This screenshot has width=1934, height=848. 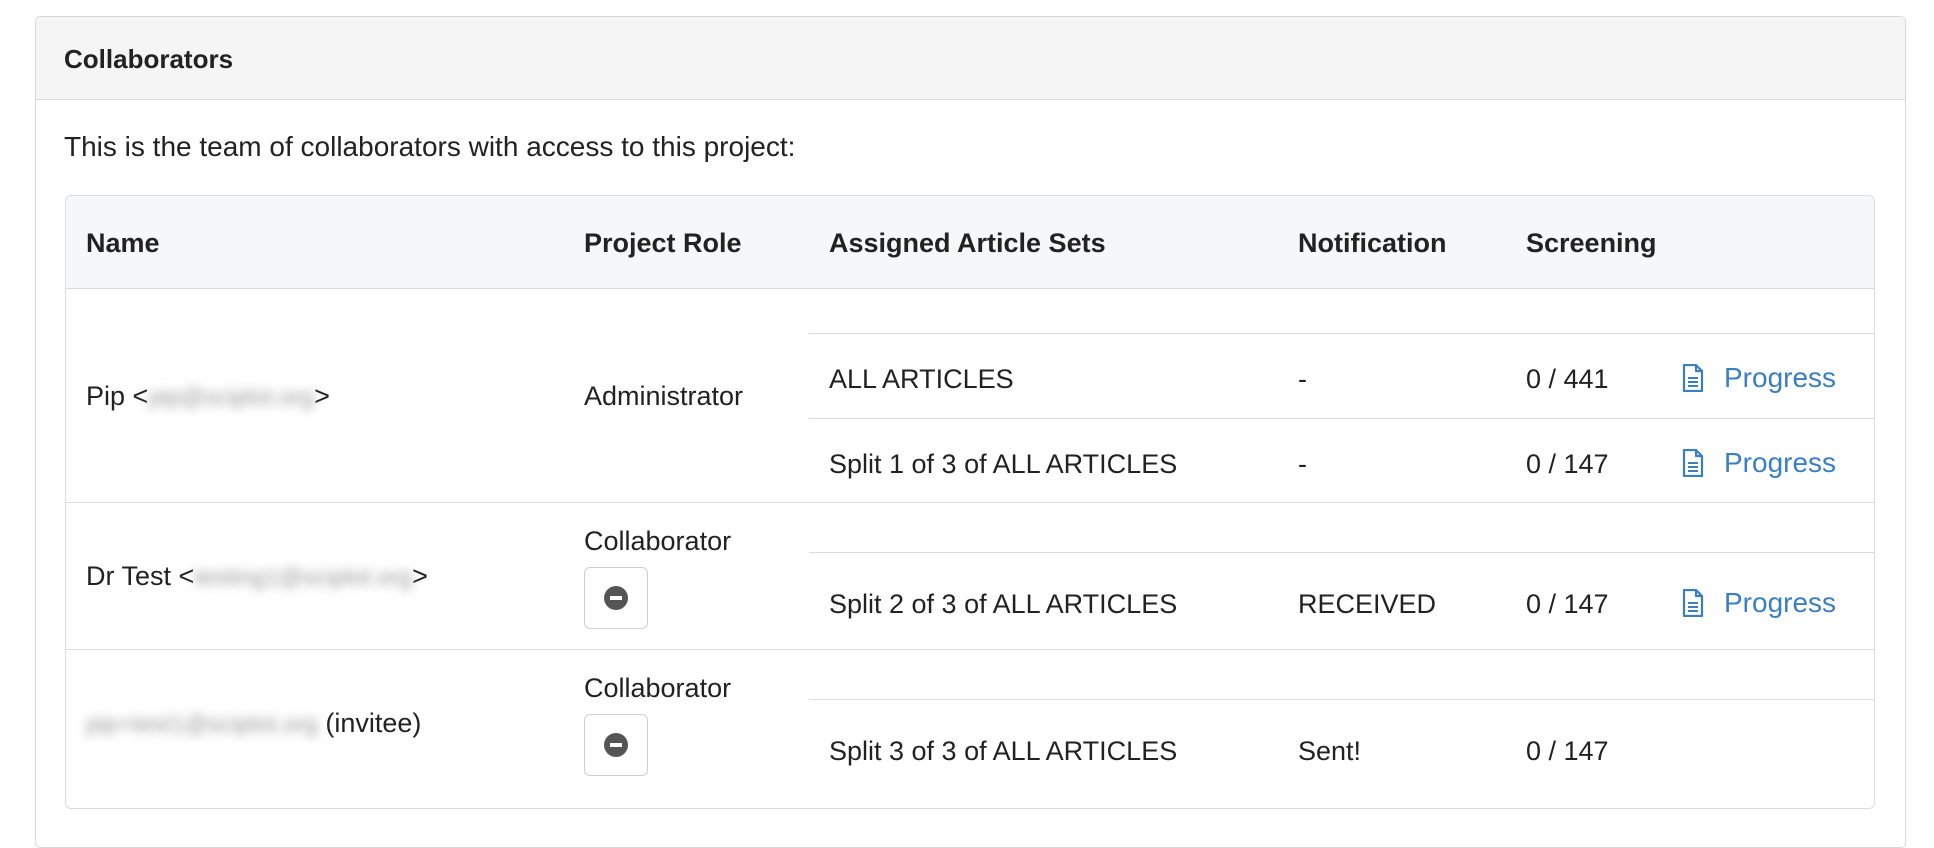 I want to click on header-notification: Notification, so click(x=1372, y=243).